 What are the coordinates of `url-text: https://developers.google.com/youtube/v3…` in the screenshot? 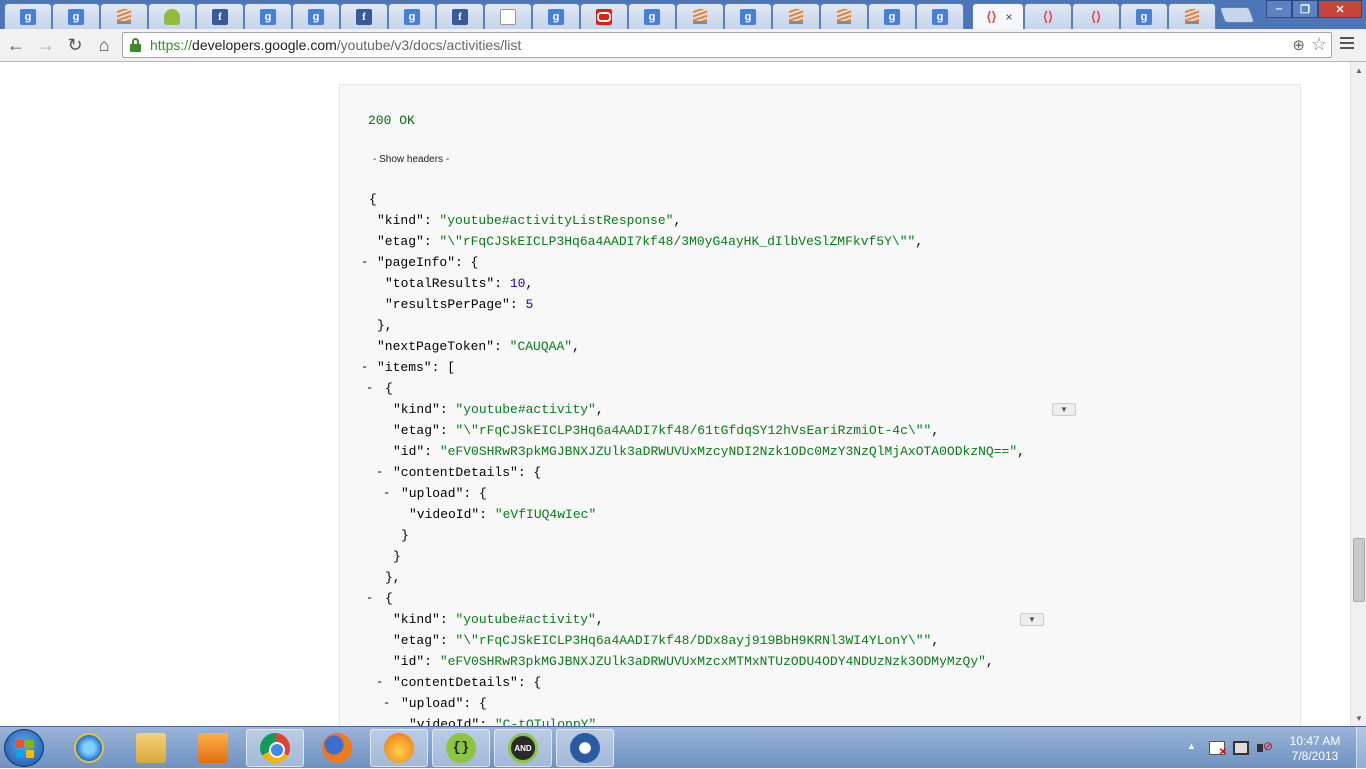 It's located at (335, 45).